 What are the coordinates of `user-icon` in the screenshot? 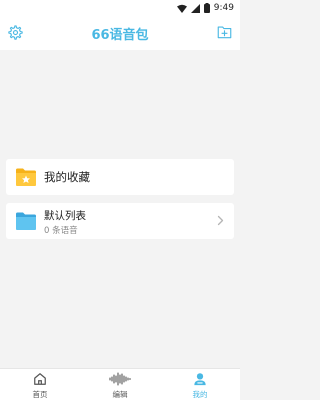 It's located at (200, 379).